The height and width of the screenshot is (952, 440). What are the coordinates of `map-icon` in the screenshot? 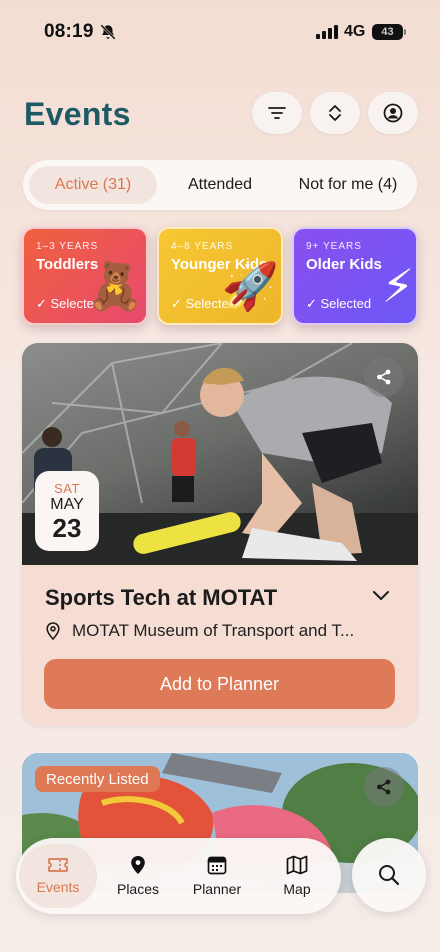 It's located at (297, 865).